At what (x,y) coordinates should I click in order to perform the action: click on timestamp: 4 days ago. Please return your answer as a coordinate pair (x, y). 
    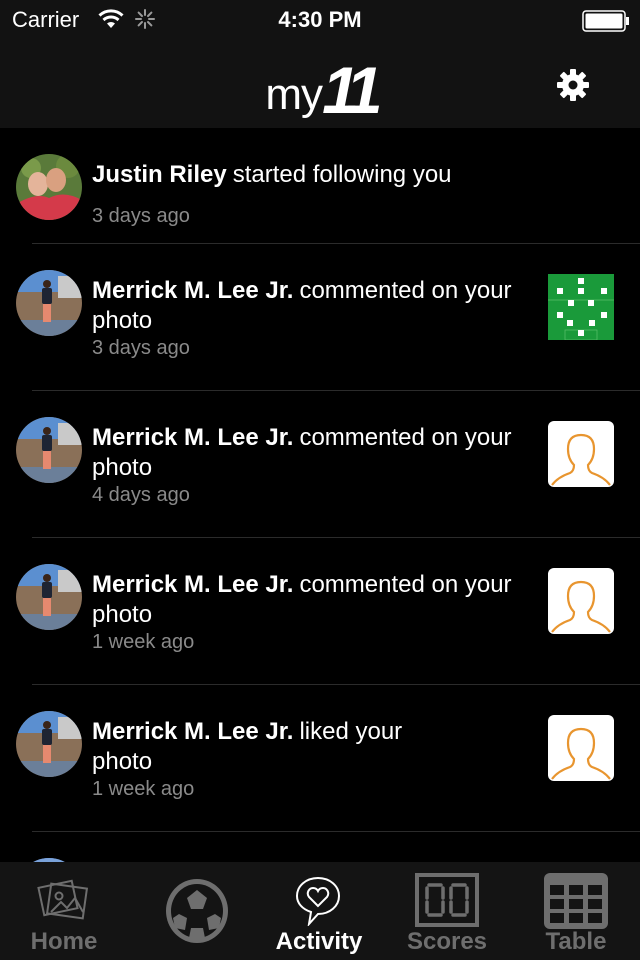
    Looking at the image, I should click on (141, 495).